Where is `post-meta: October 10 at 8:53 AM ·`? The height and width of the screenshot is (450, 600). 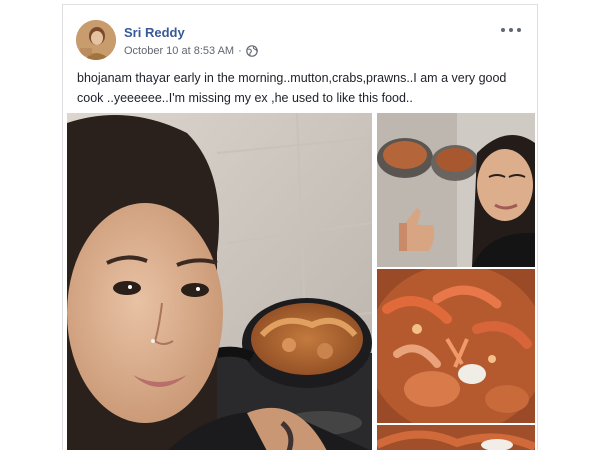
post-meta: October 10 at 8:53 AM · is located at coordinates (191, 51).